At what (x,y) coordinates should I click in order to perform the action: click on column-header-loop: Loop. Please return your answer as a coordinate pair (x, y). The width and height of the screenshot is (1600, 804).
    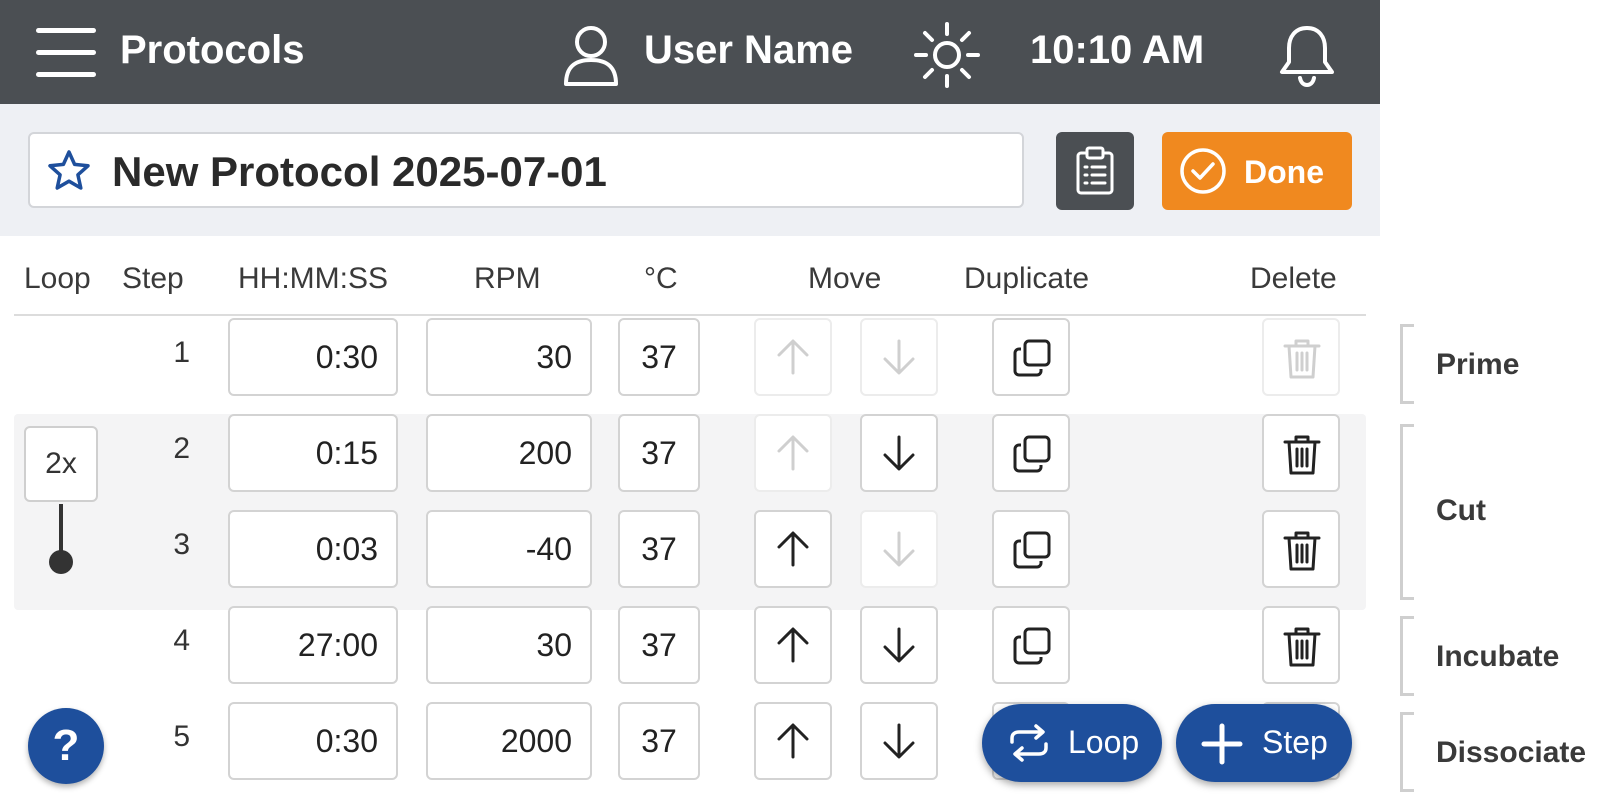
    Looking at the image, I should click on (57, 278).